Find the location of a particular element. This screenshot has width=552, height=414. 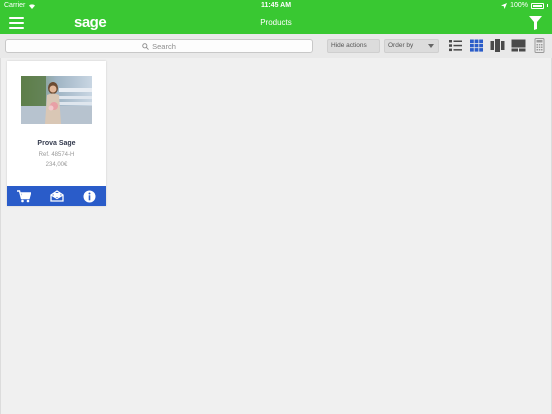

status-bar: Carrier 11:45 AM 100% is located at coordinates (276, 6).